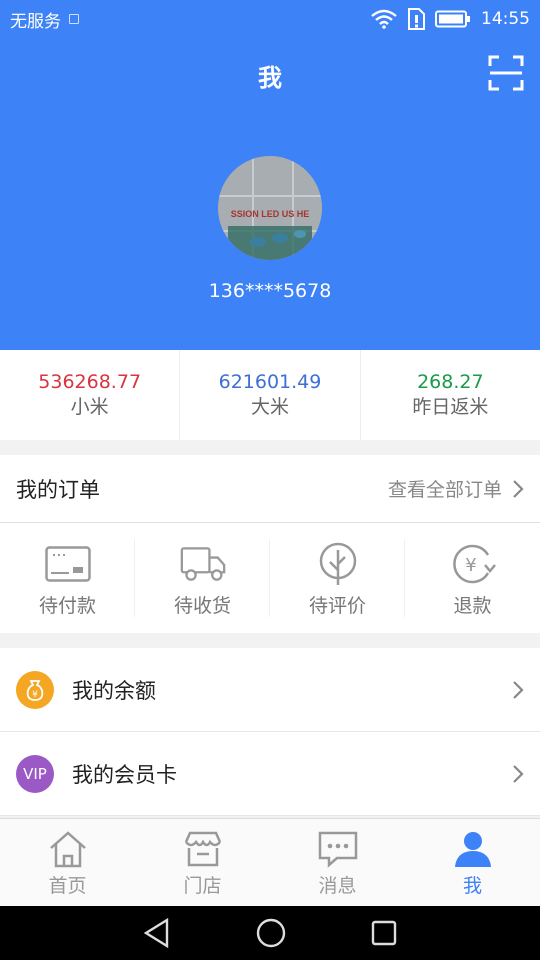  I want to click on order-status-label: 待评价, so click(337, 606).